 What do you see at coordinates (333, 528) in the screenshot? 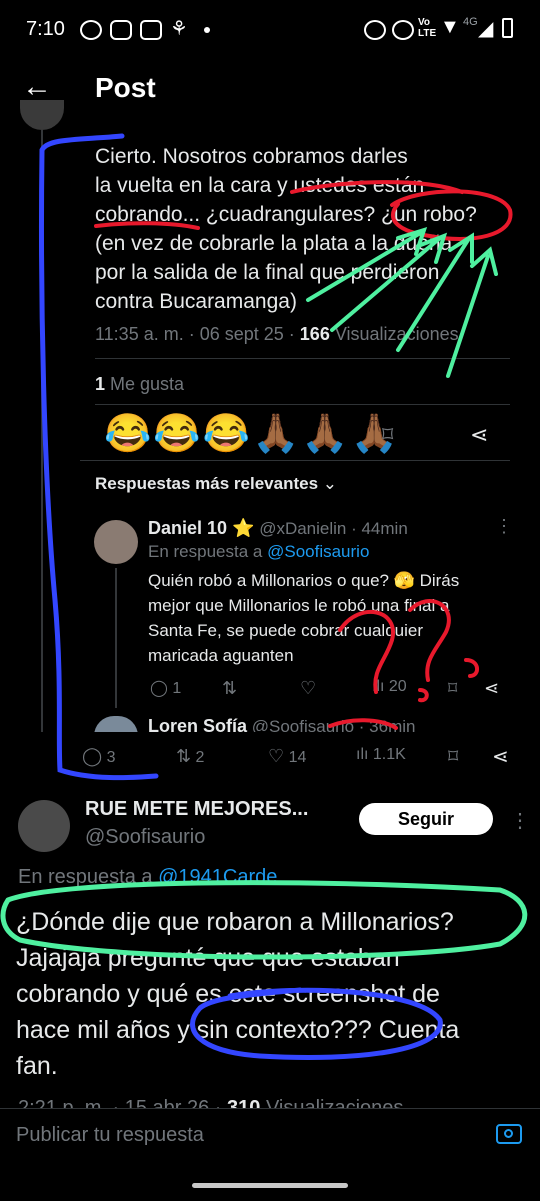
I see `reply-author-handle: @xDanielin · 44min` at bounding box center [333, 528].